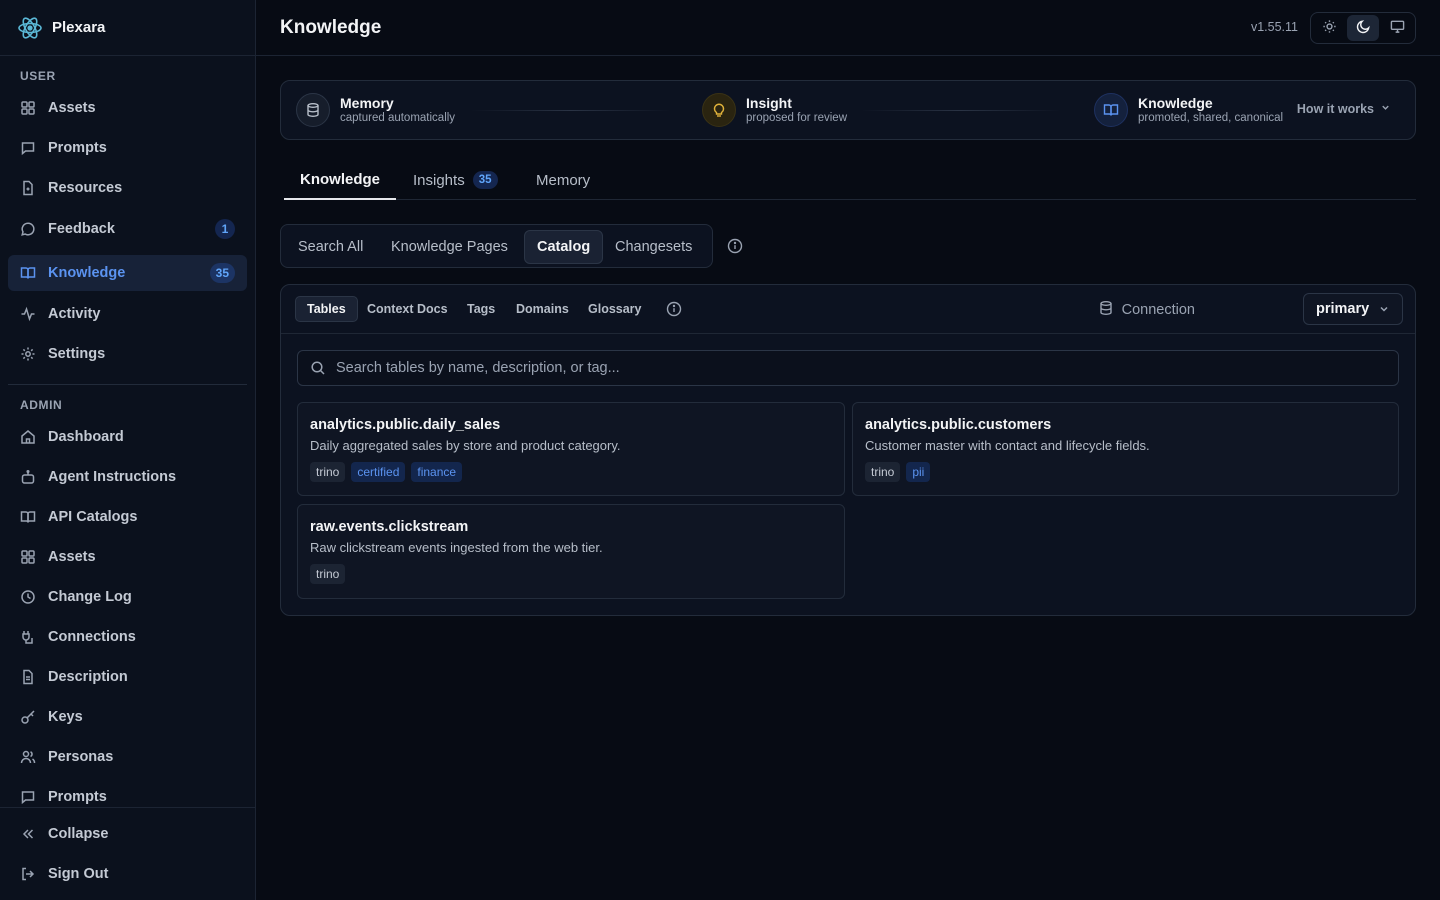 This screenshot has height=900, width=1440. I want to click on feedback-count-badge: 1, so click(225, 229).